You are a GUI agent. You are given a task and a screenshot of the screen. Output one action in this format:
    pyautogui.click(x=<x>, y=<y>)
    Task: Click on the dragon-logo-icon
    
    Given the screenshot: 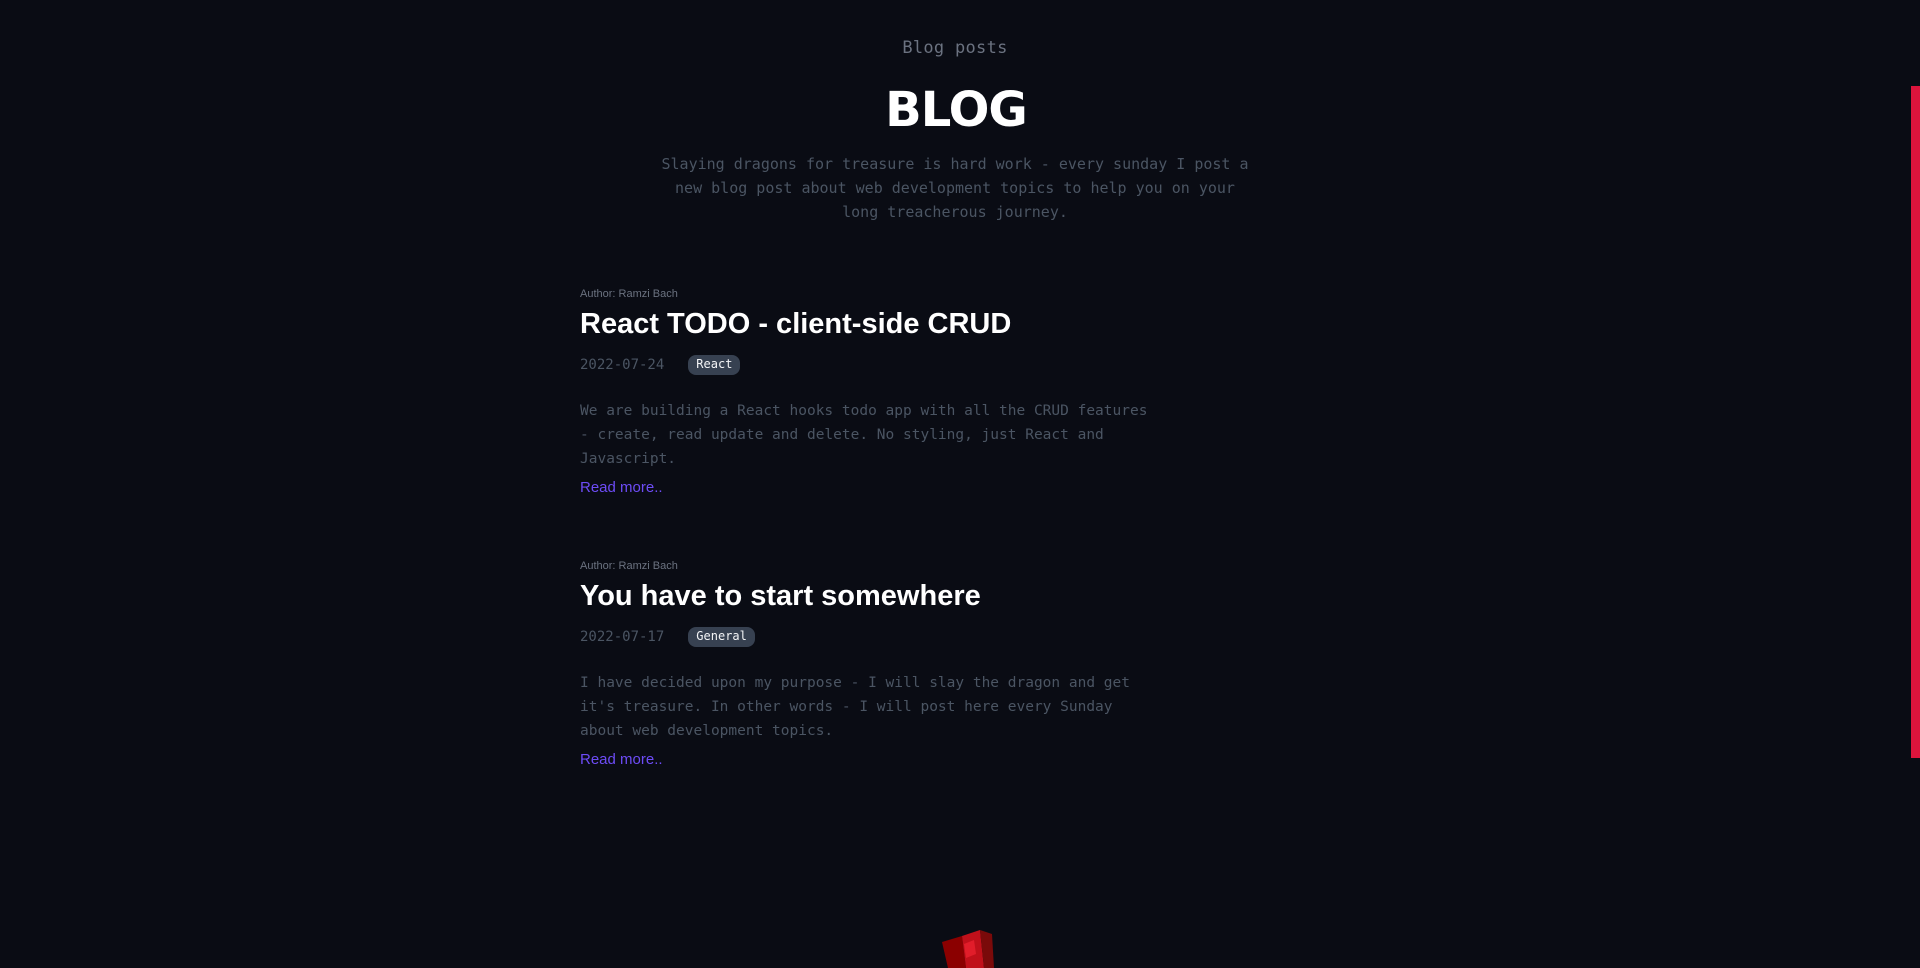 What is the action you would take?
    pyautogui.click(x=968, y=948)
    